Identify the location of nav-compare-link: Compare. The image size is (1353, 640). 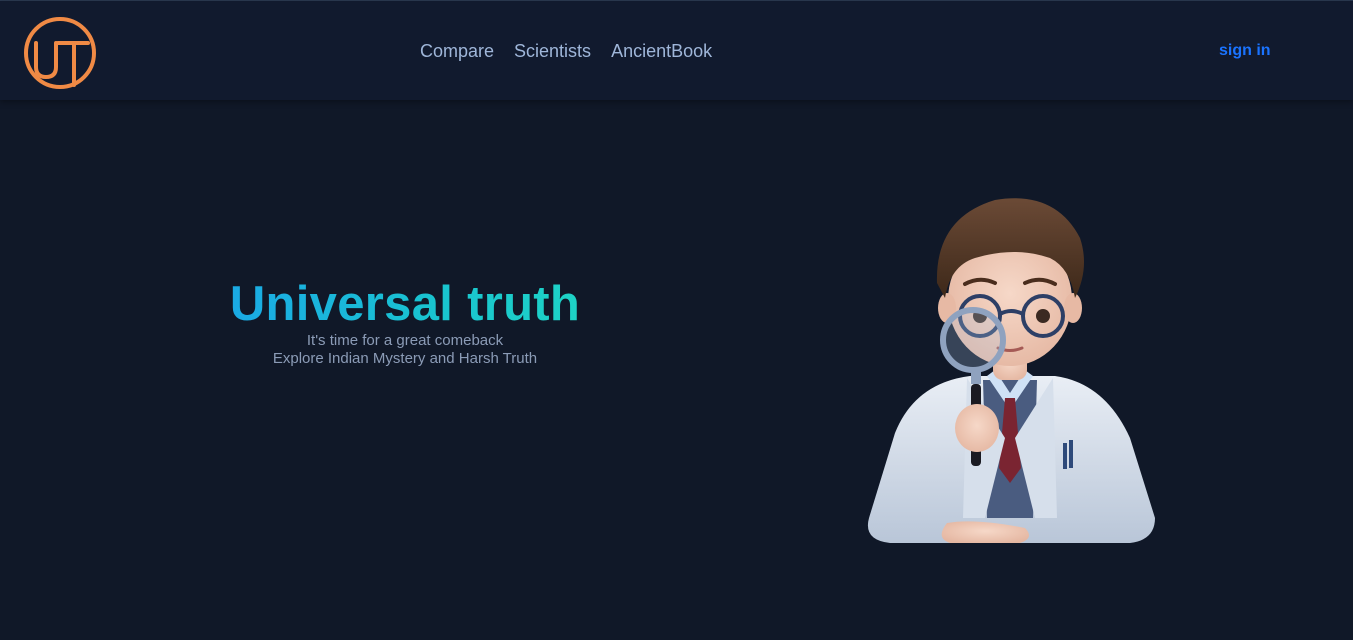
(457, 51).